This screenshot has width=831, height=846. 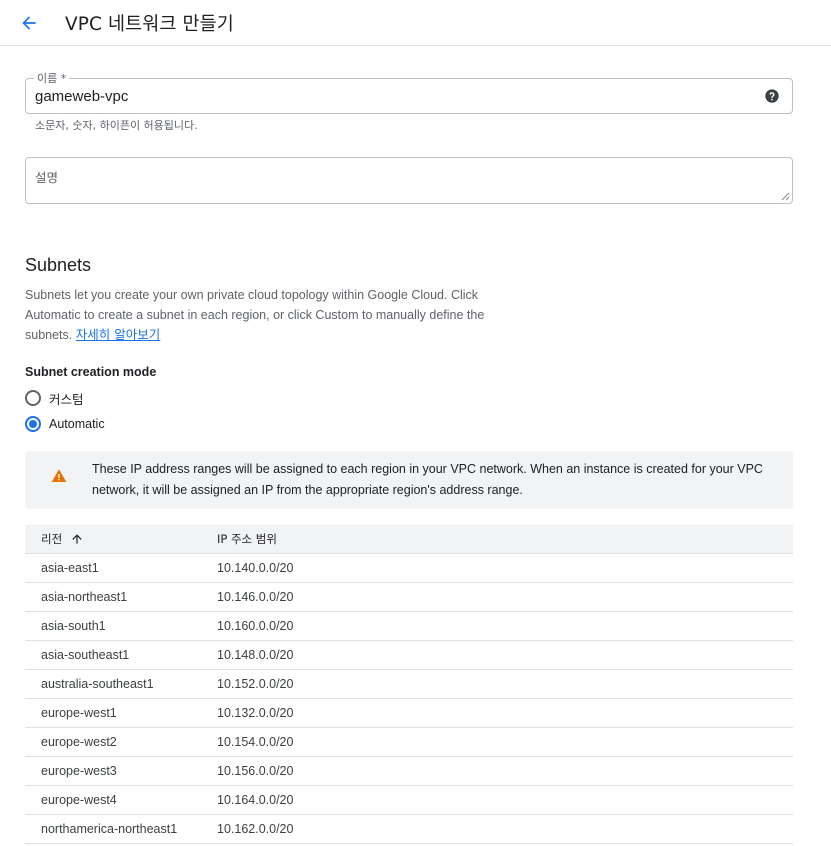 What do you see at coordinates (70, 568) in the screenshot?
I see `region-cell: asia-east1` at bounding box center [70, 568].